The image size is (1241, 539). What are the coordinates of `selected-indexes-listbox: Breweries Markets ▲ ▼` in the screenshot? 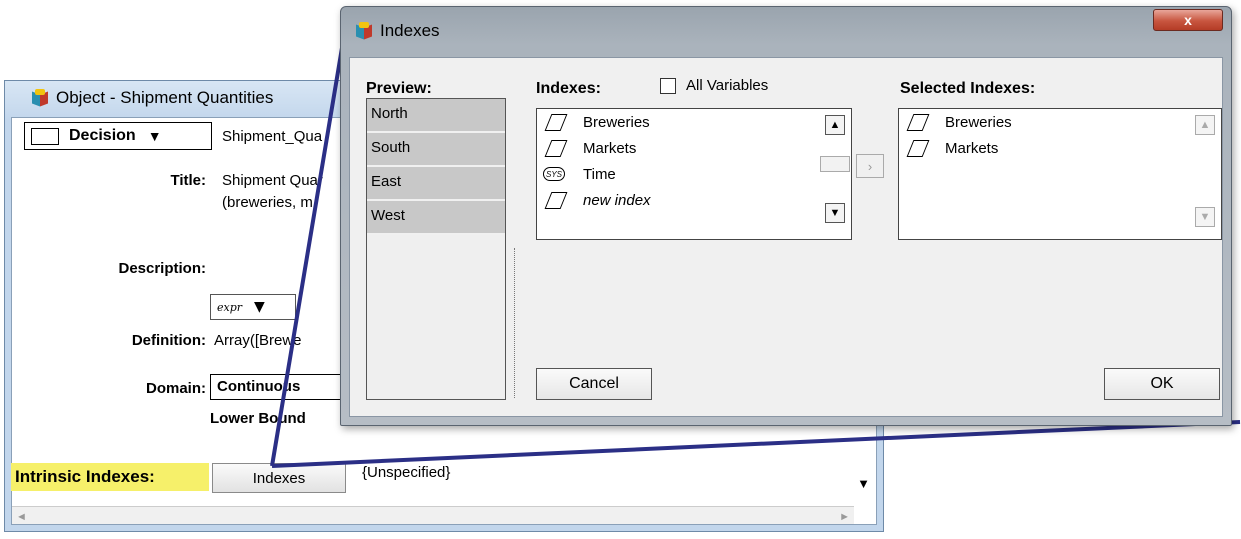 It's located at (1060, 174).